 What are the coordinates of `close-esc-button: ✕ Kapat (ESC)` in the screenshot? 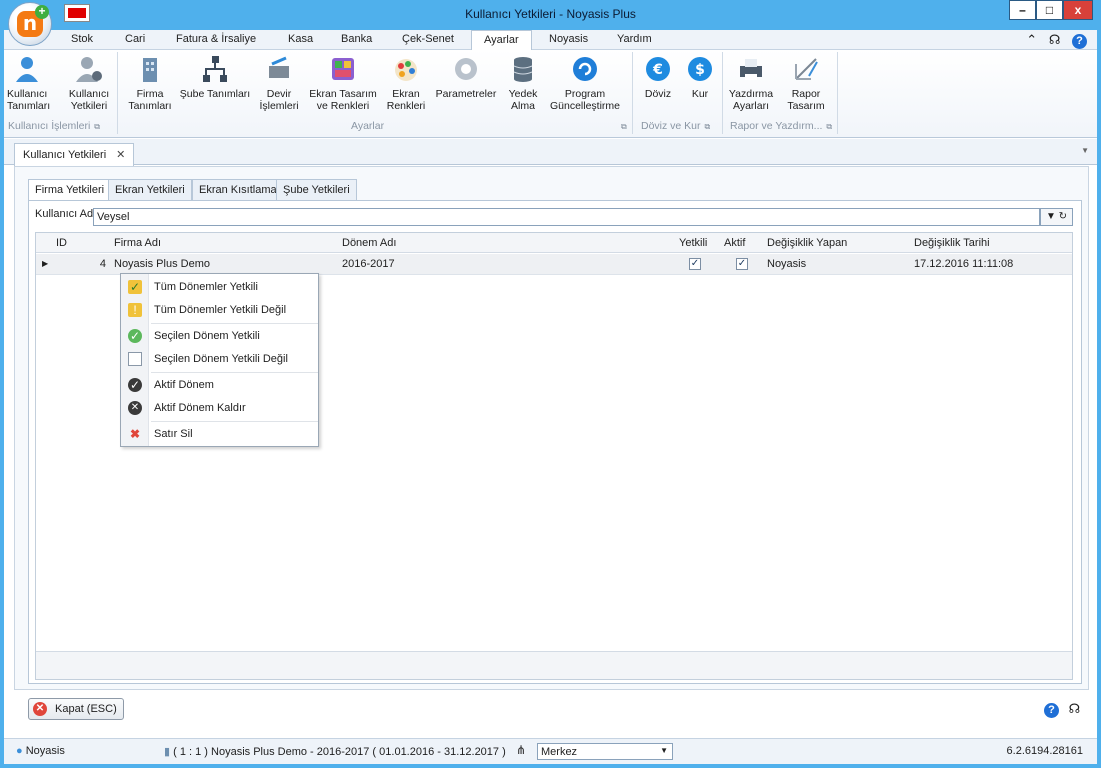 It's located at (76, 709).